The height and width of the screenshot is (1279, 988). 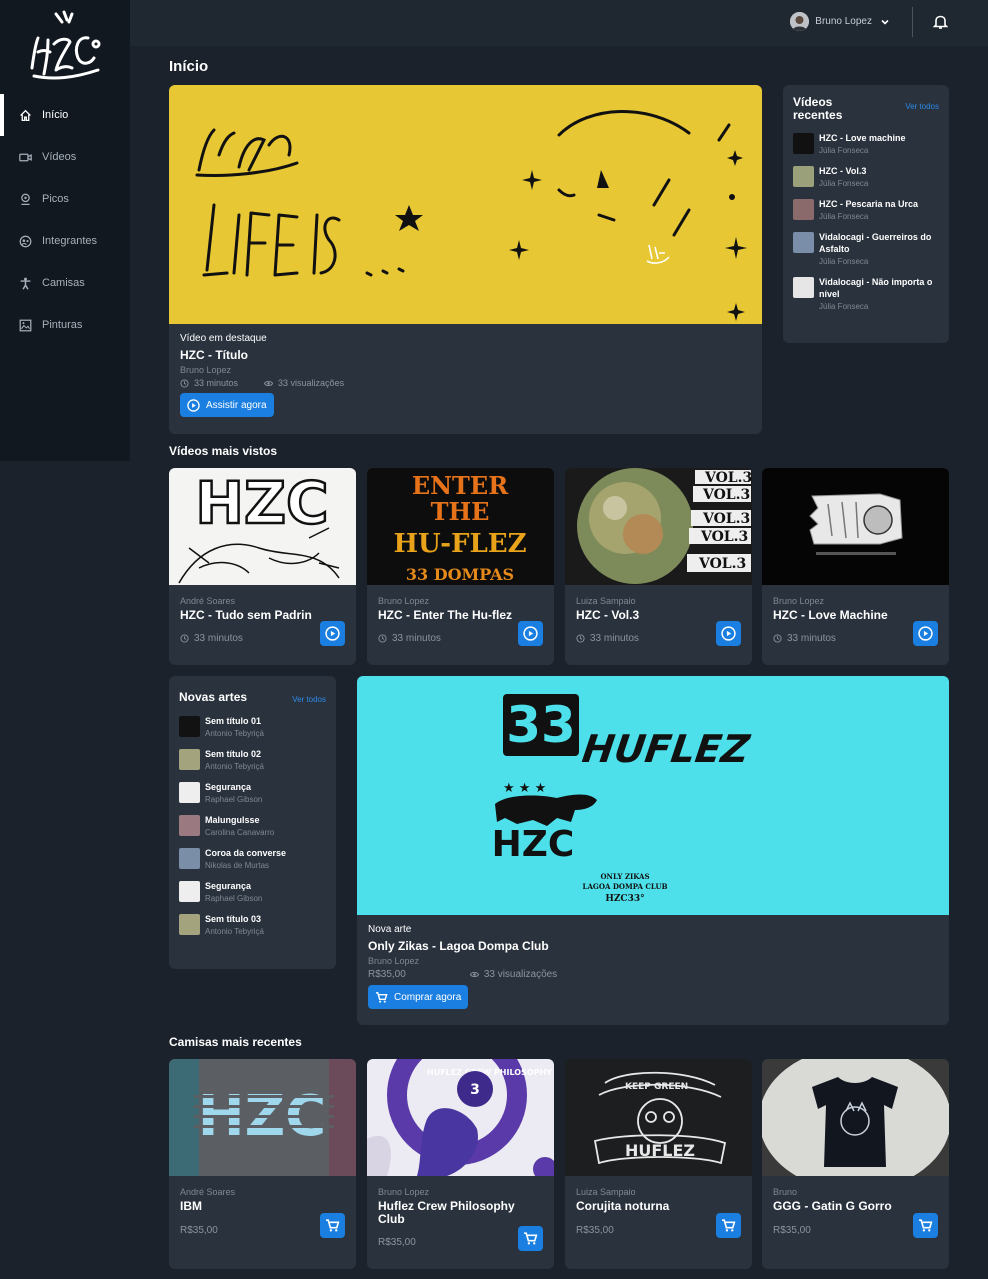 I want to click on card-author: Luiza Sampaio, so click(x=606, y=1192).